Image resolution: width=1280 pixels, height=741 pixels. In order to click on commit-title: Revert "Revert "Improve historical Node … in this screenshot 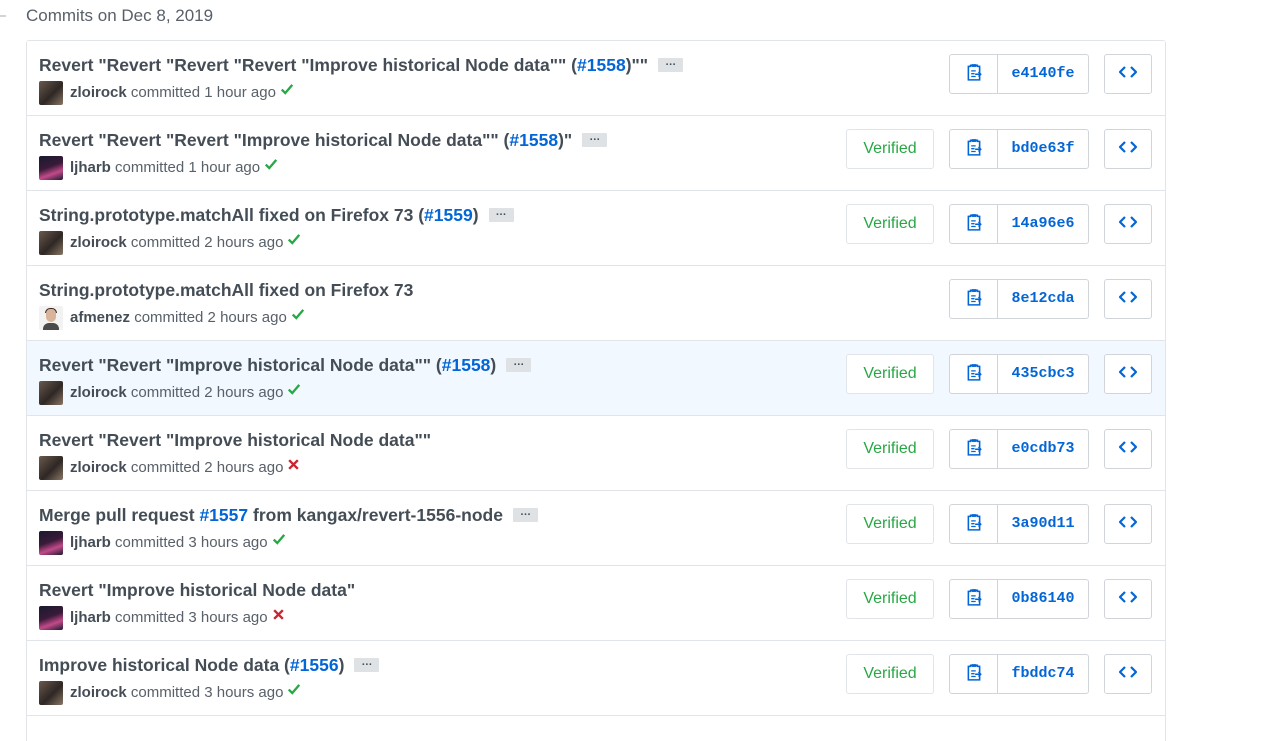, I will do `click(285, 365)`.